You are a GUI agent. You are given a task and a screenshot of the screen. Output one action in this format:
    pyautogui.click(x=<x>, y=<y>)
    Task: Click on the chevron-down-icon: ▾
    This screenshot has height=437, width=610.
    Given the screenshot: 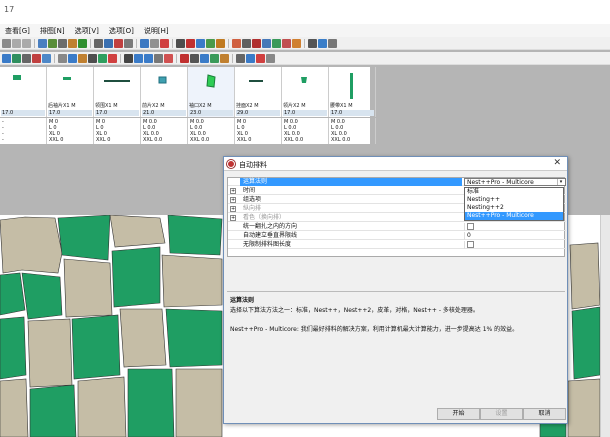 What is the action you would take?
    pyautogui.click(x=560, y=182)
    